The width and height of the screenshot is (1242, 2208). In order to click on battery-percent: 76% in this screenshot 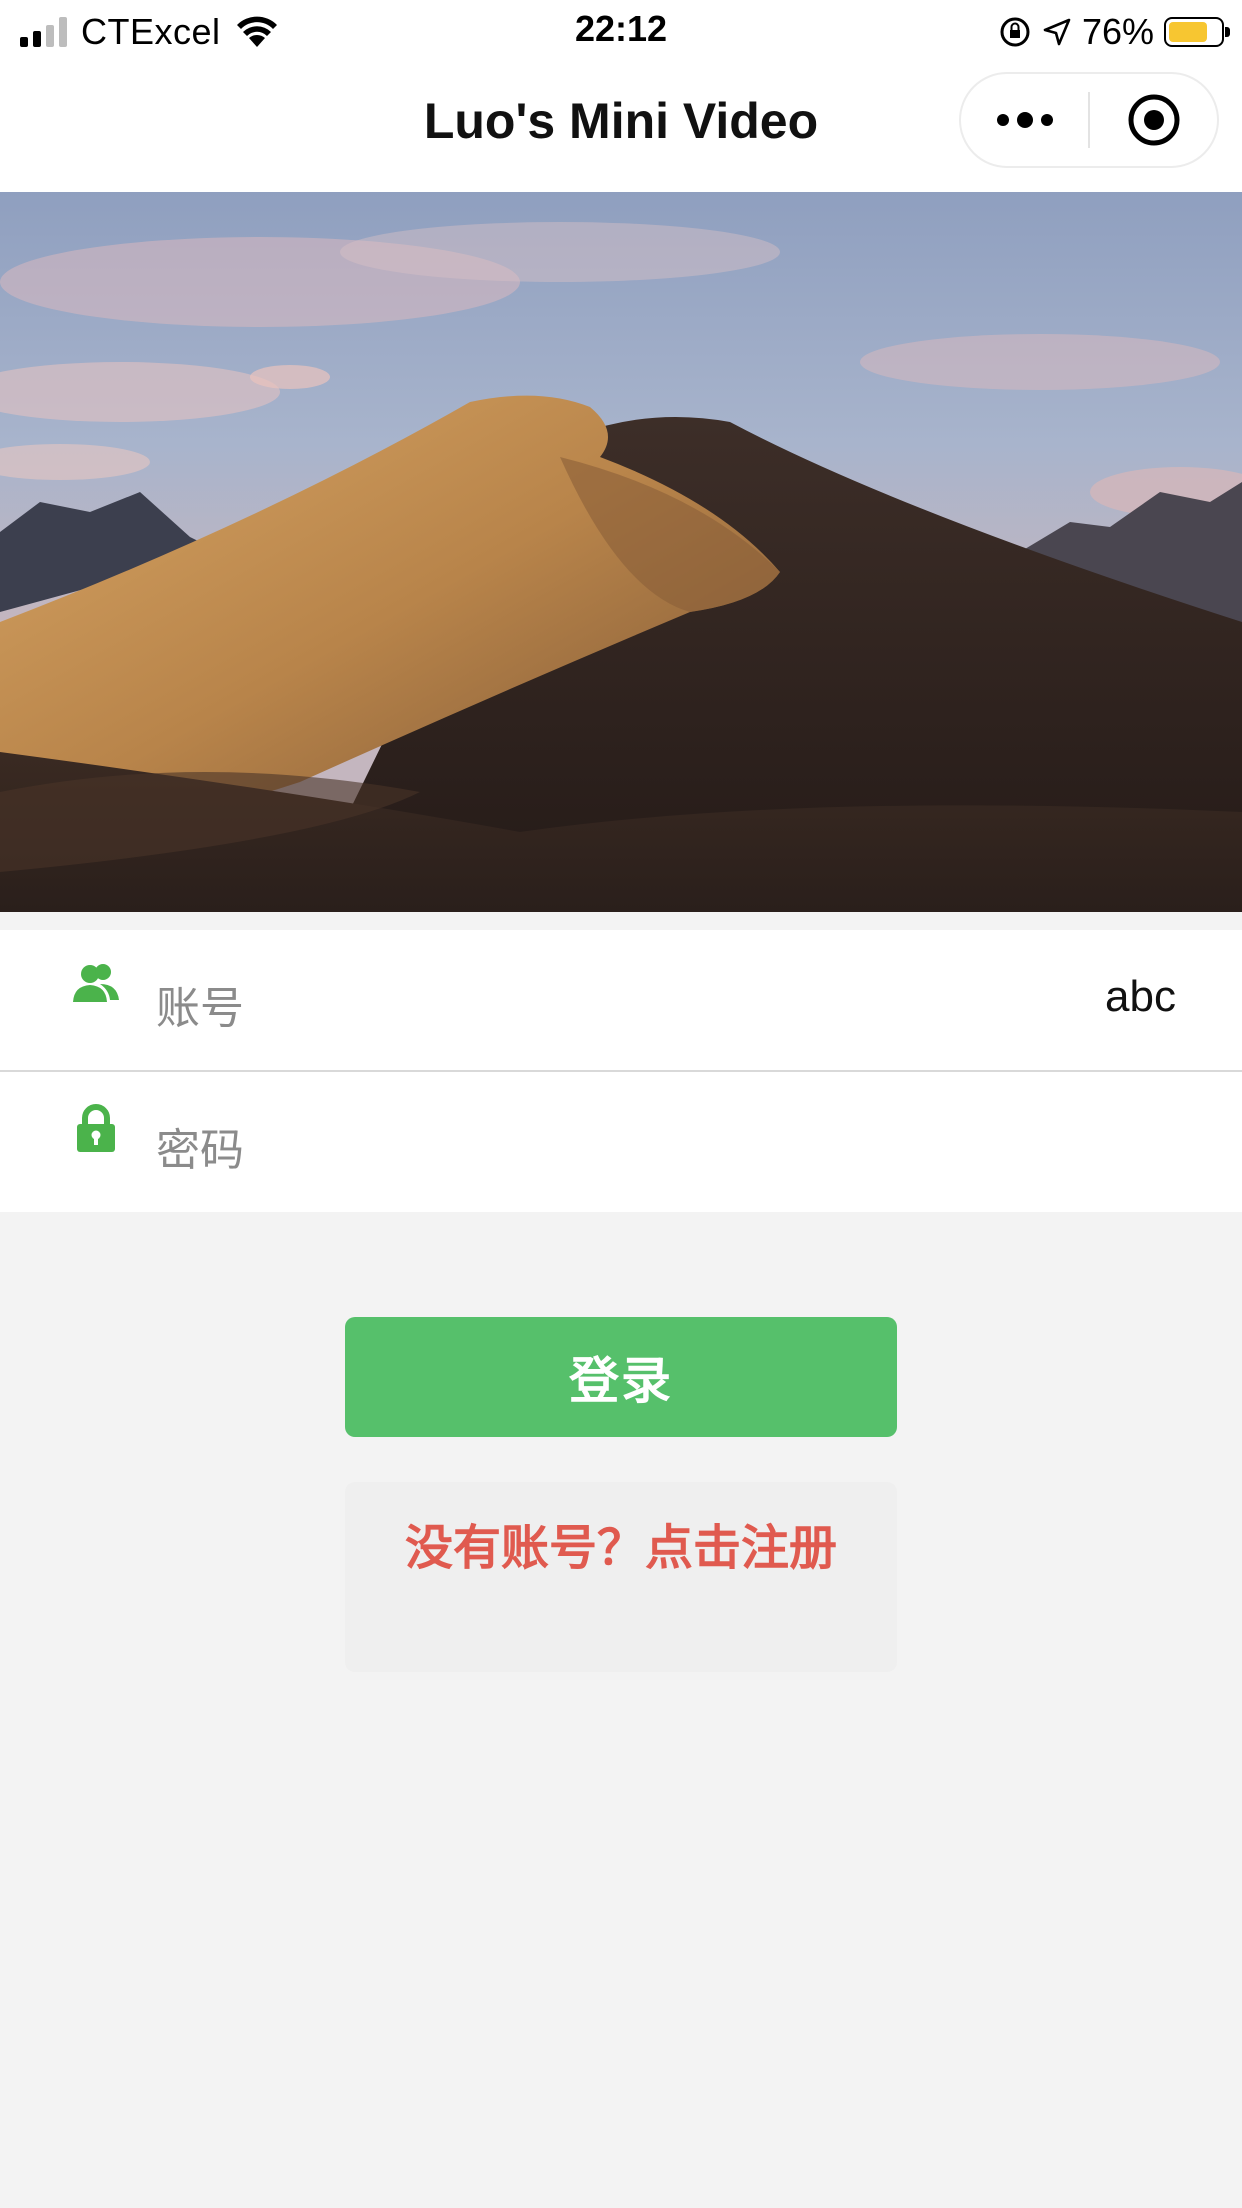, I will do `click(1117, 31)`.